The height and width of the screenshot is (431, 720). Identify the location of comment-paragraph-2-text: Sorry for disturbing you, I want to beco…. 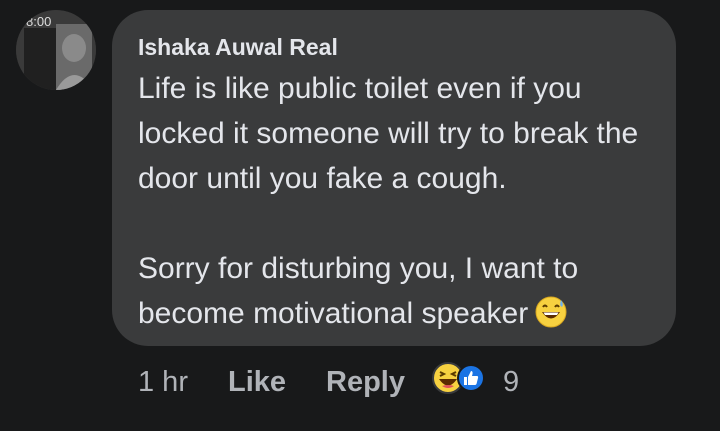
(358, 291).